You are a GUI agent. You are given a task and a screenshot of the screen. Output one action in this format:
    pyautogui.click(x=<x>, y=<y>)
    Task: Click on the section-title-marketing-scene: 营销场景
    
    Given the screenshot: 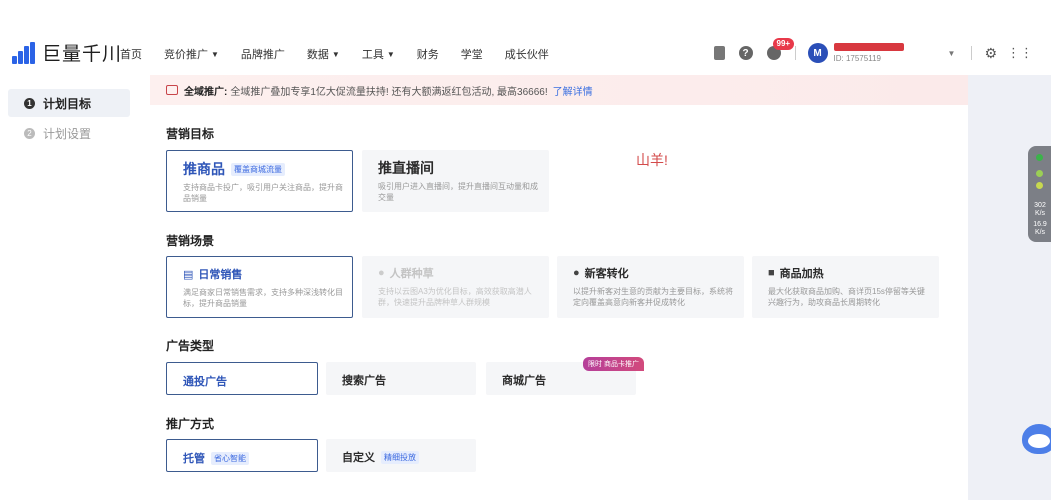 What is the action you would take?
    pyautogui.click(x=190, y=241)
    